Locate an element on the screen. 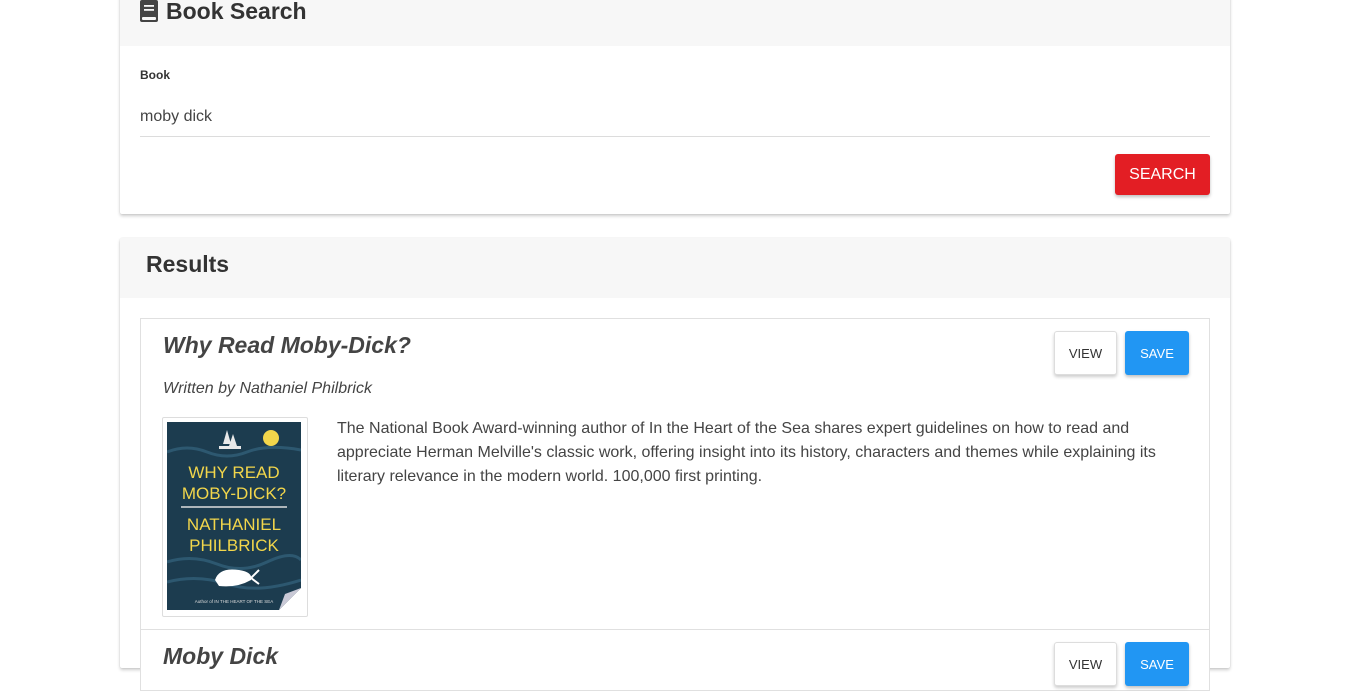 This screenshot has height=691, width=1349. cover-line-3: NATHANIEL is located at coordinates (234, 524).